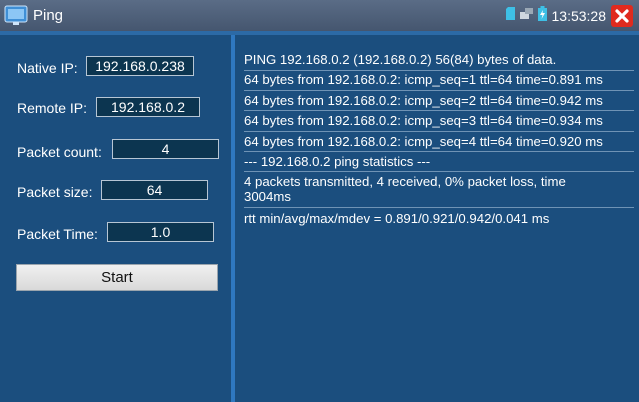  What do you see at coordinates (542, 15) in the screenshot?
I see `battery-icon` at bounding box center [542, 15].